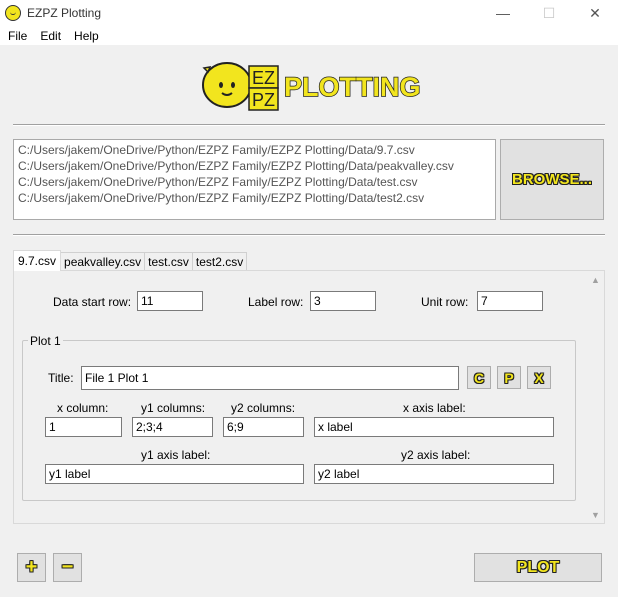  I want to click on data-start-row-label: Data start row:, so click(92, 302).